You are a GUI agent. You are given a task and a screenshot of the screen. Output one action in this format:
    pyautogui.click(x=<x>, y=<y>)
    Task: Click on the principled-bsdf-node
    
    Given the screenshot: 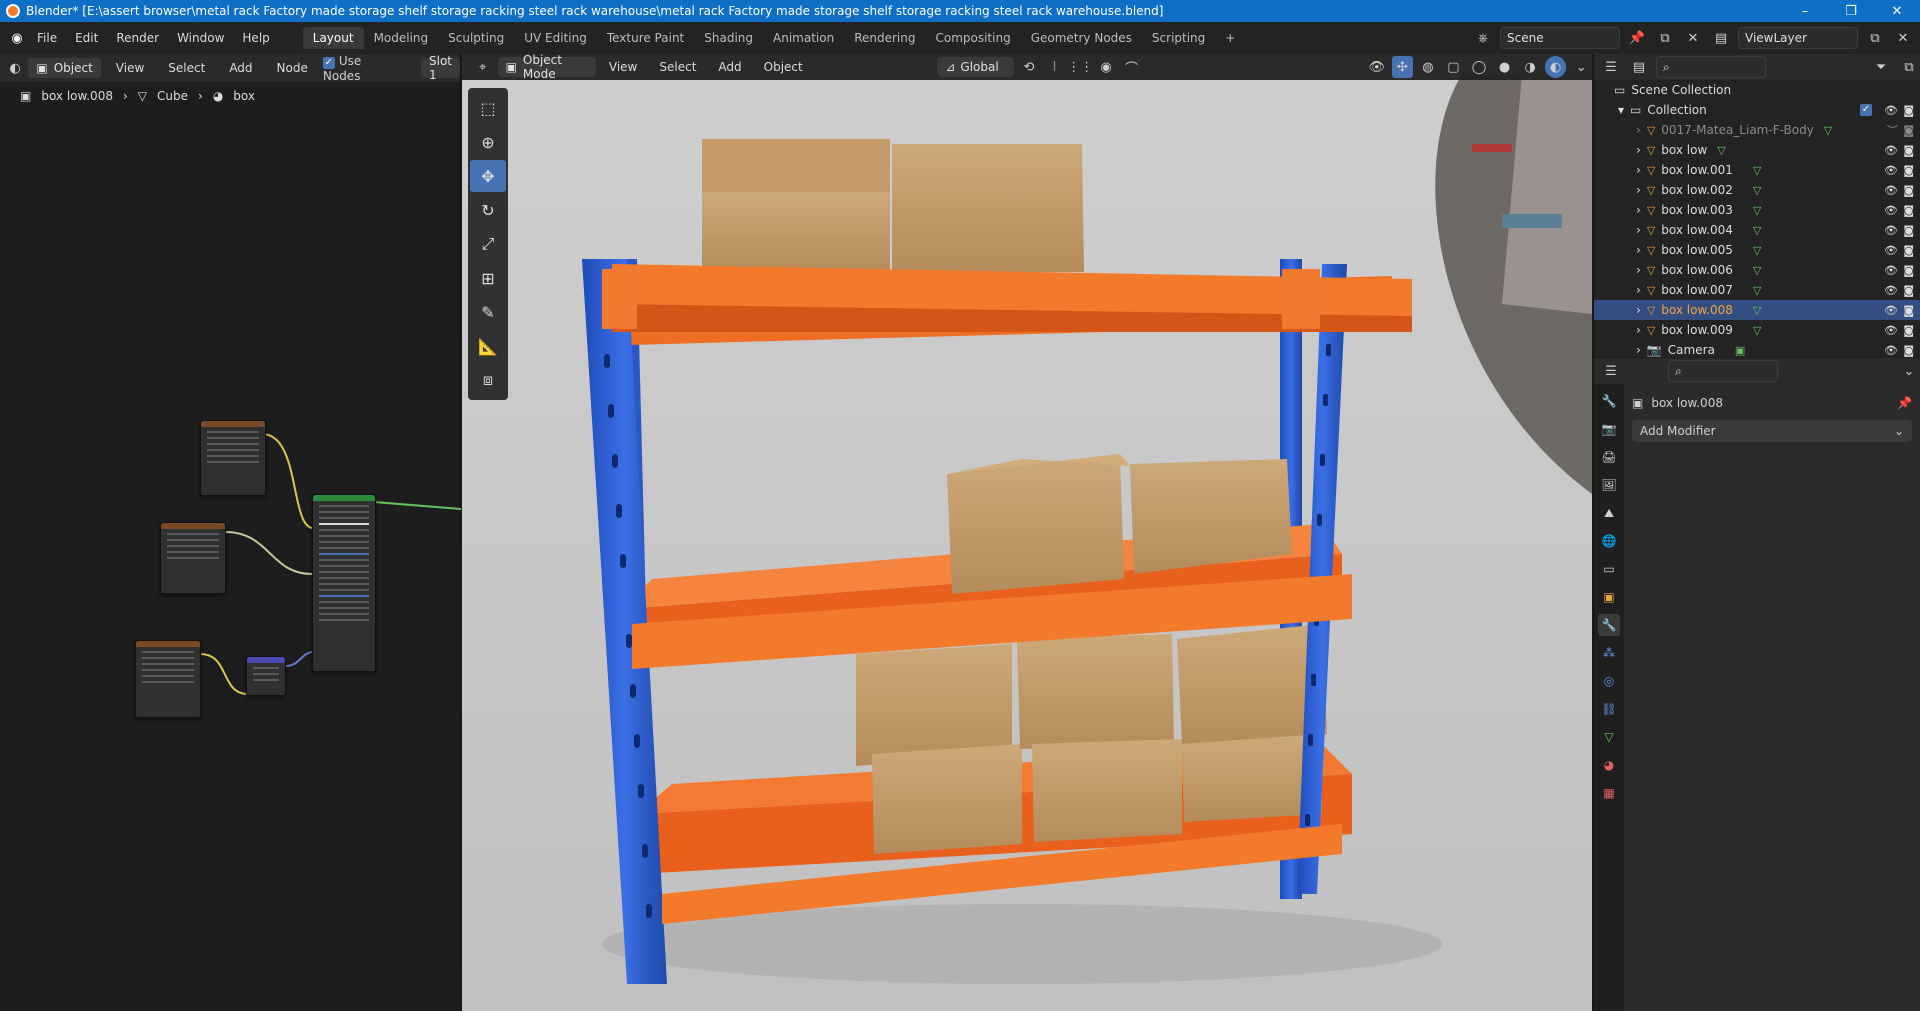 What is the action you would take?
    pyautogui.click(x=344, y=583)
    